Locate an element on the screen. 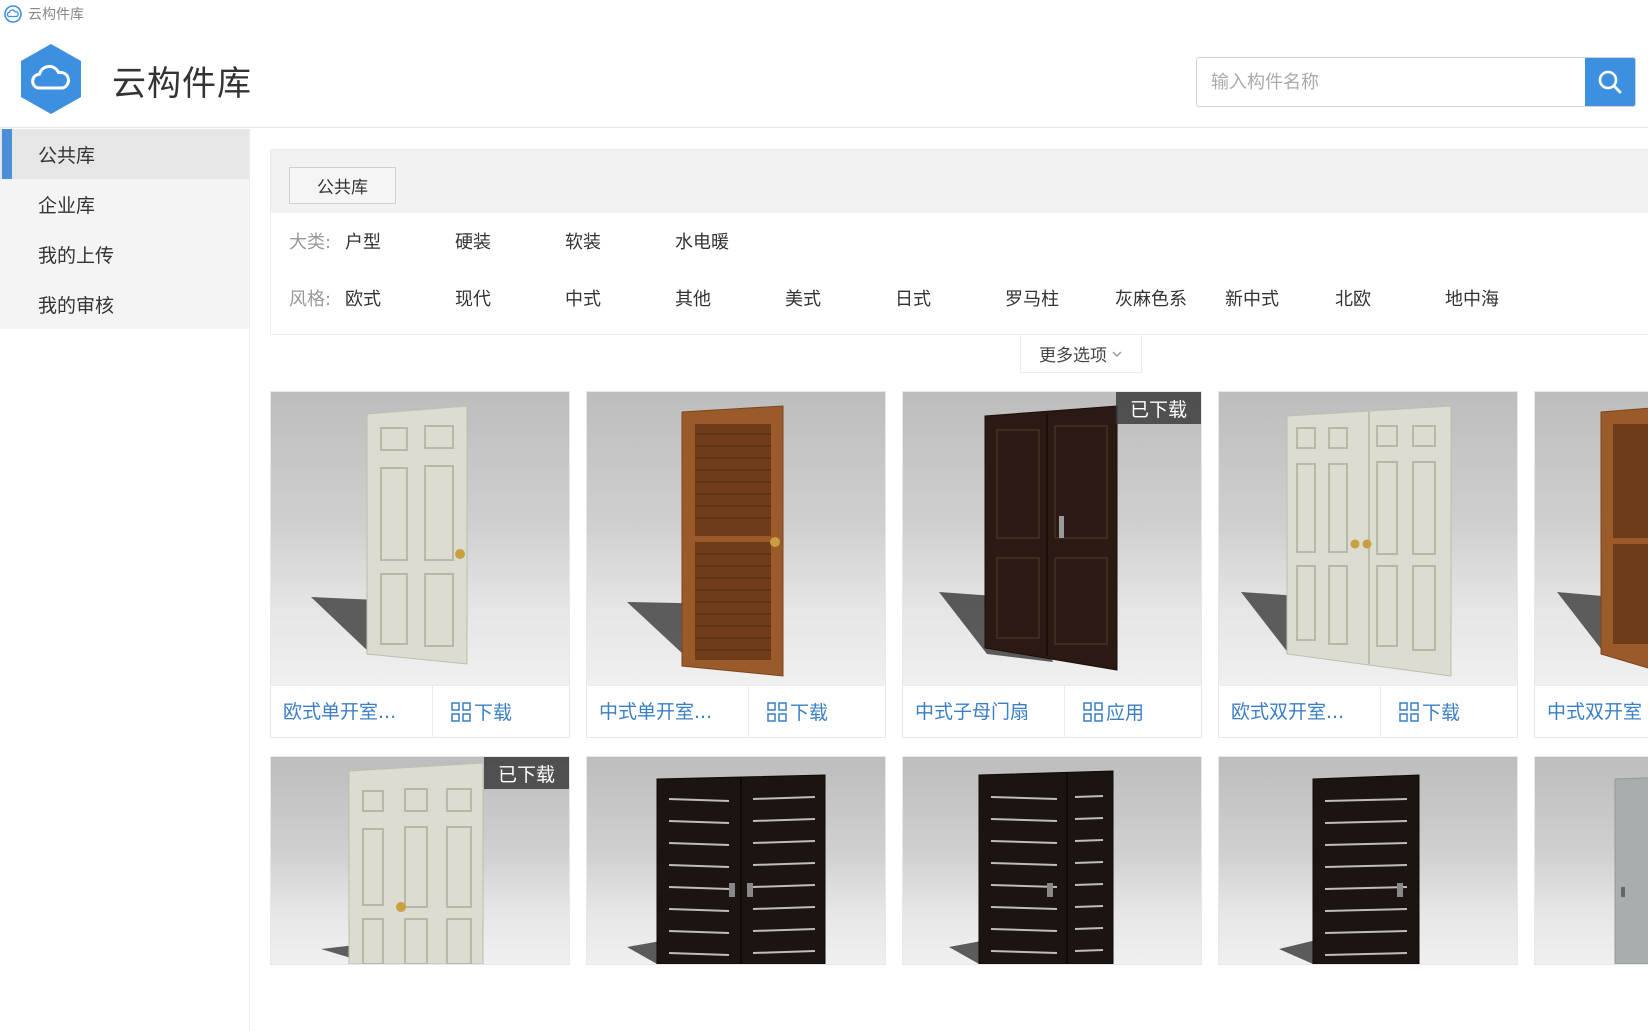  cloud-app-icon is located at coordinates (13, 14).